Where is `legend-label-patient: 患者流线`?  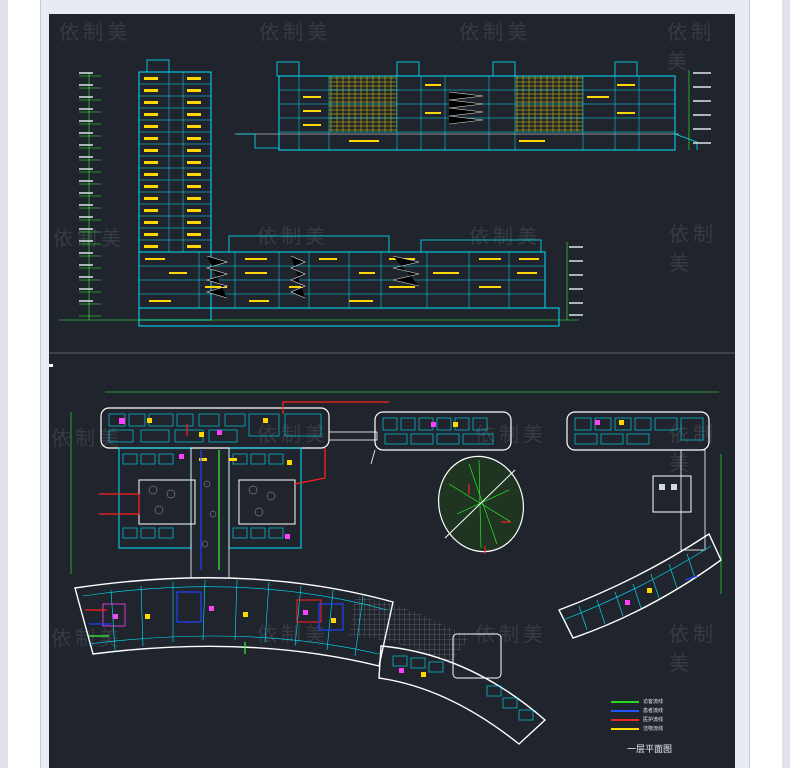
legend-label-patient: 患者流线 is located at coordinates (653, 711).